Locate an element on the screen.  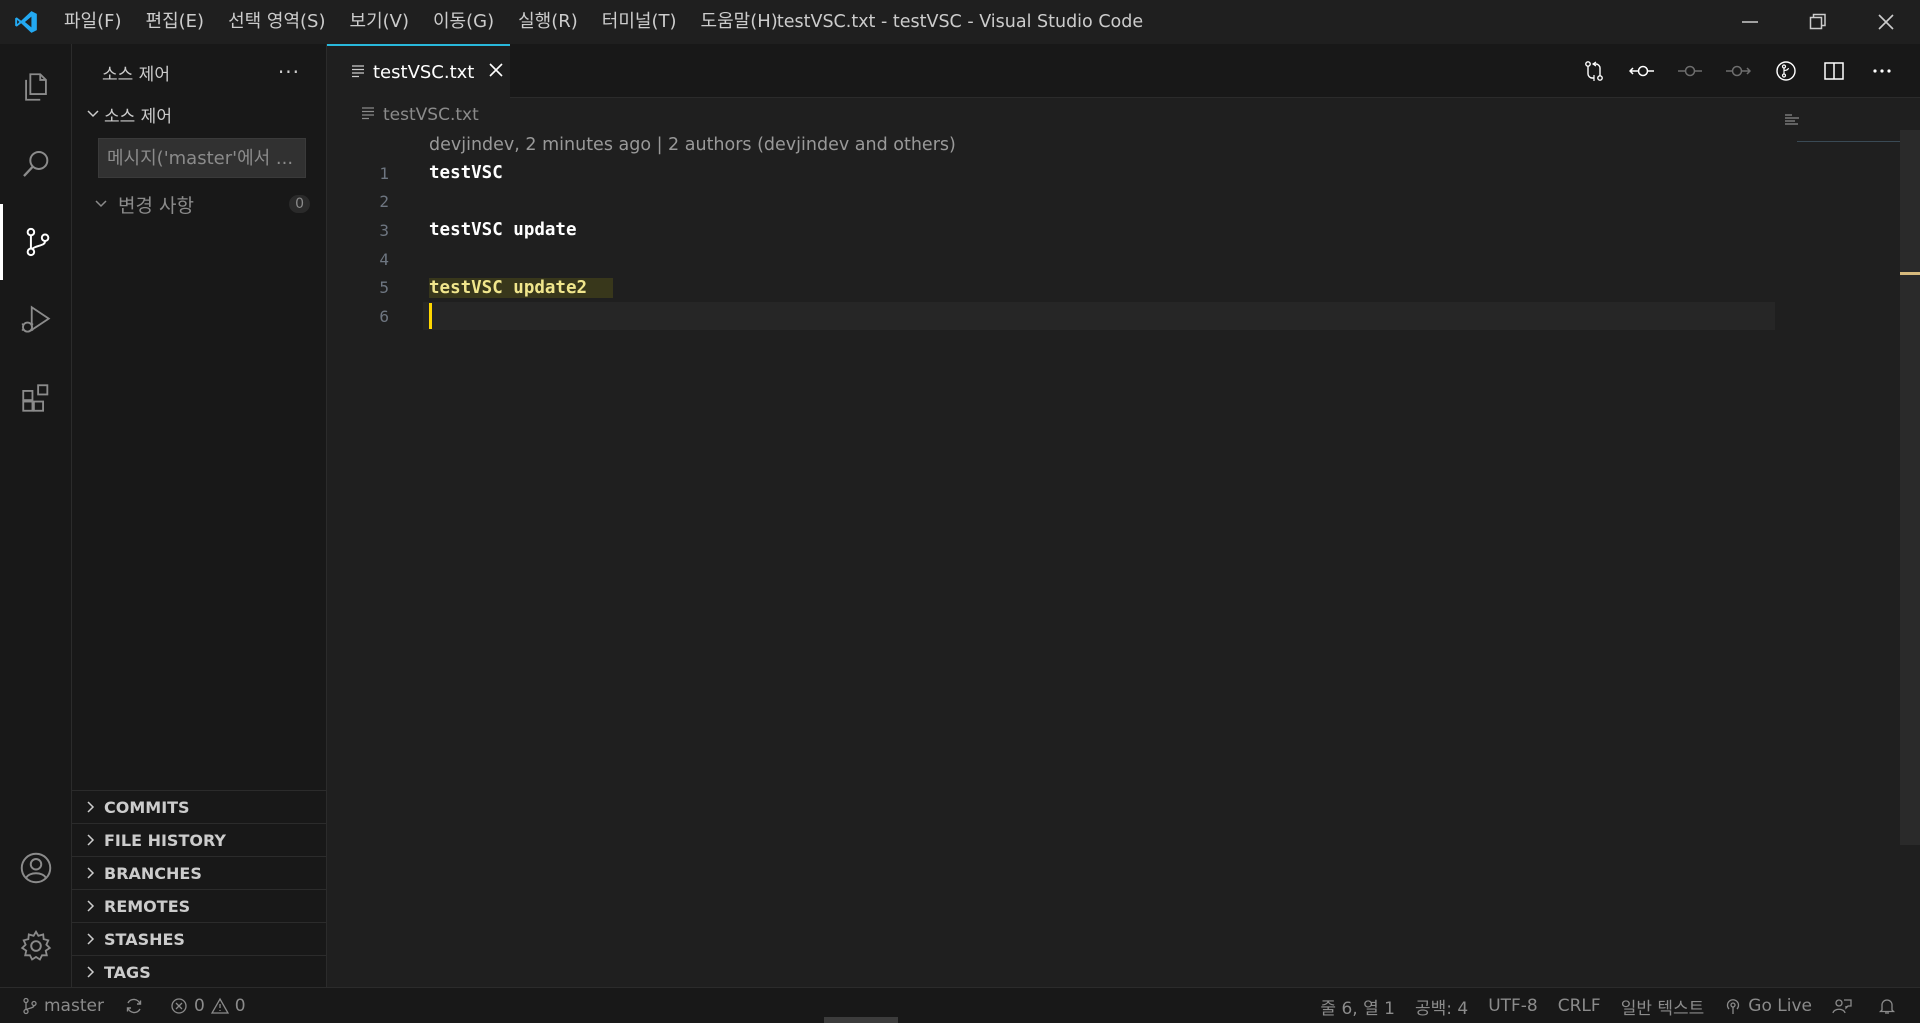
menu-run: 실행(R) is located at coordinates (548, 22).